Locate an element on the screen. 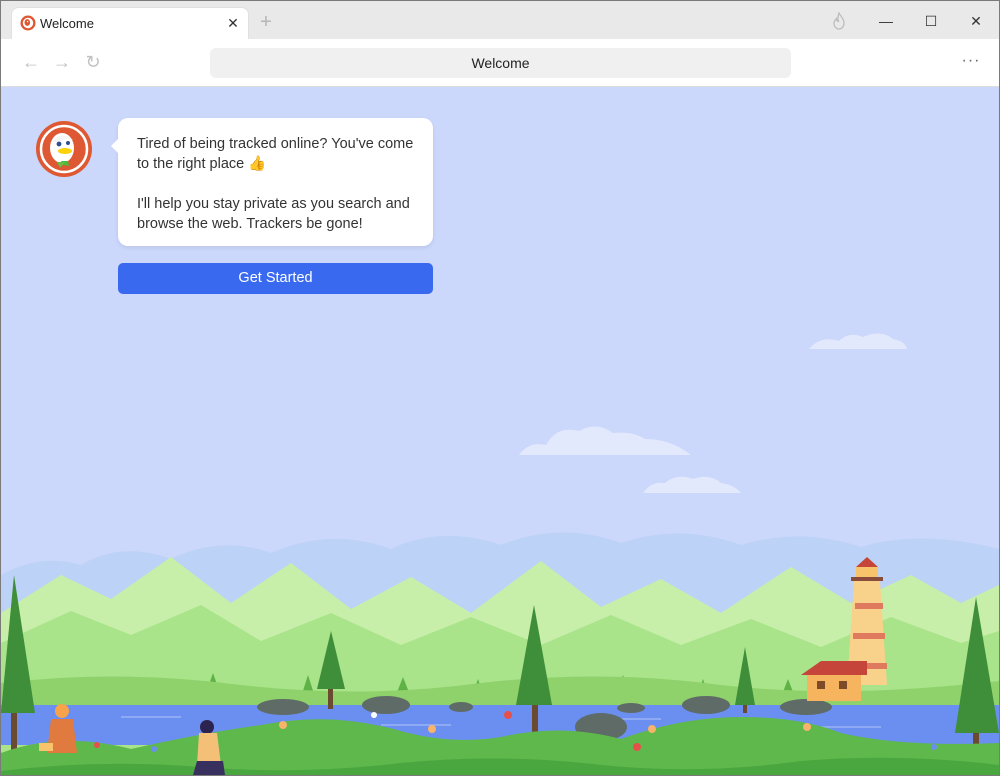  address-bar: Welcome is located at coordinates (500, 63).